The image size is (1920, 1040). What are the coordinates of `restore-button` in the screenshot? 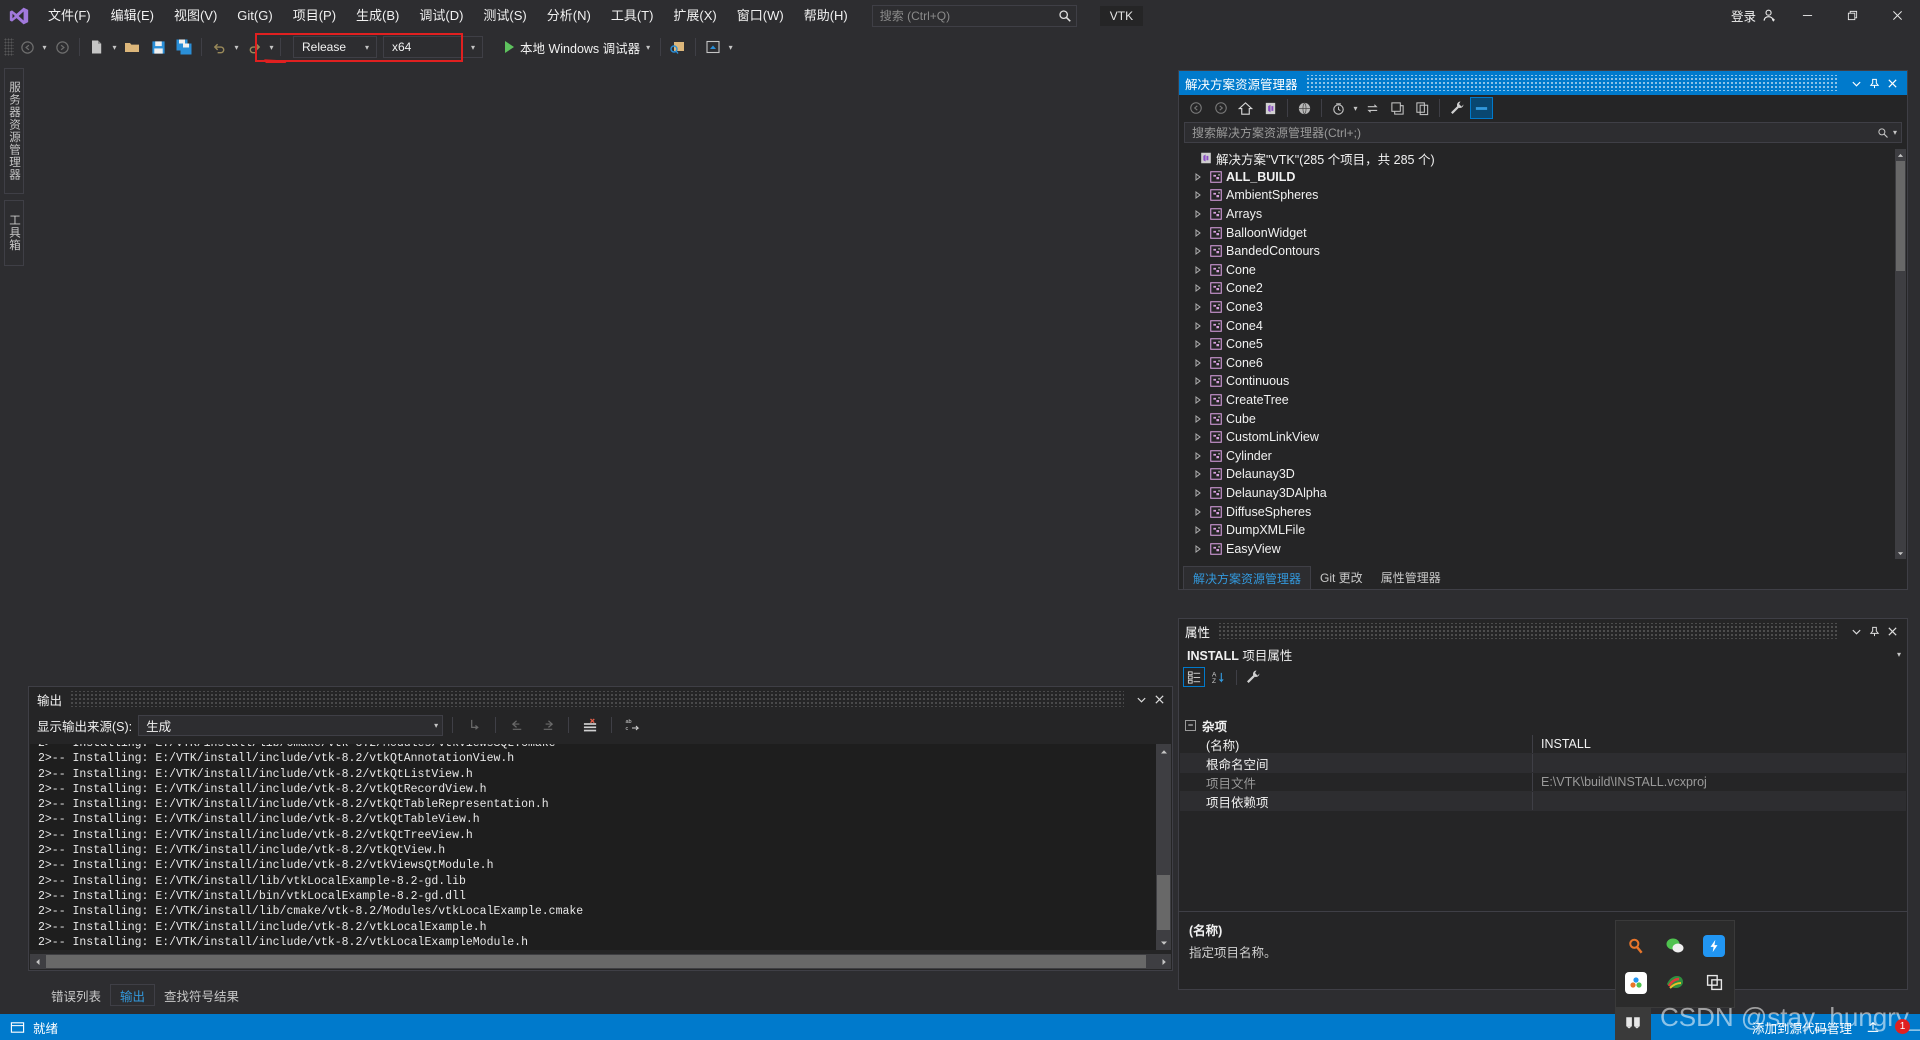 It's located at (1852, 15).